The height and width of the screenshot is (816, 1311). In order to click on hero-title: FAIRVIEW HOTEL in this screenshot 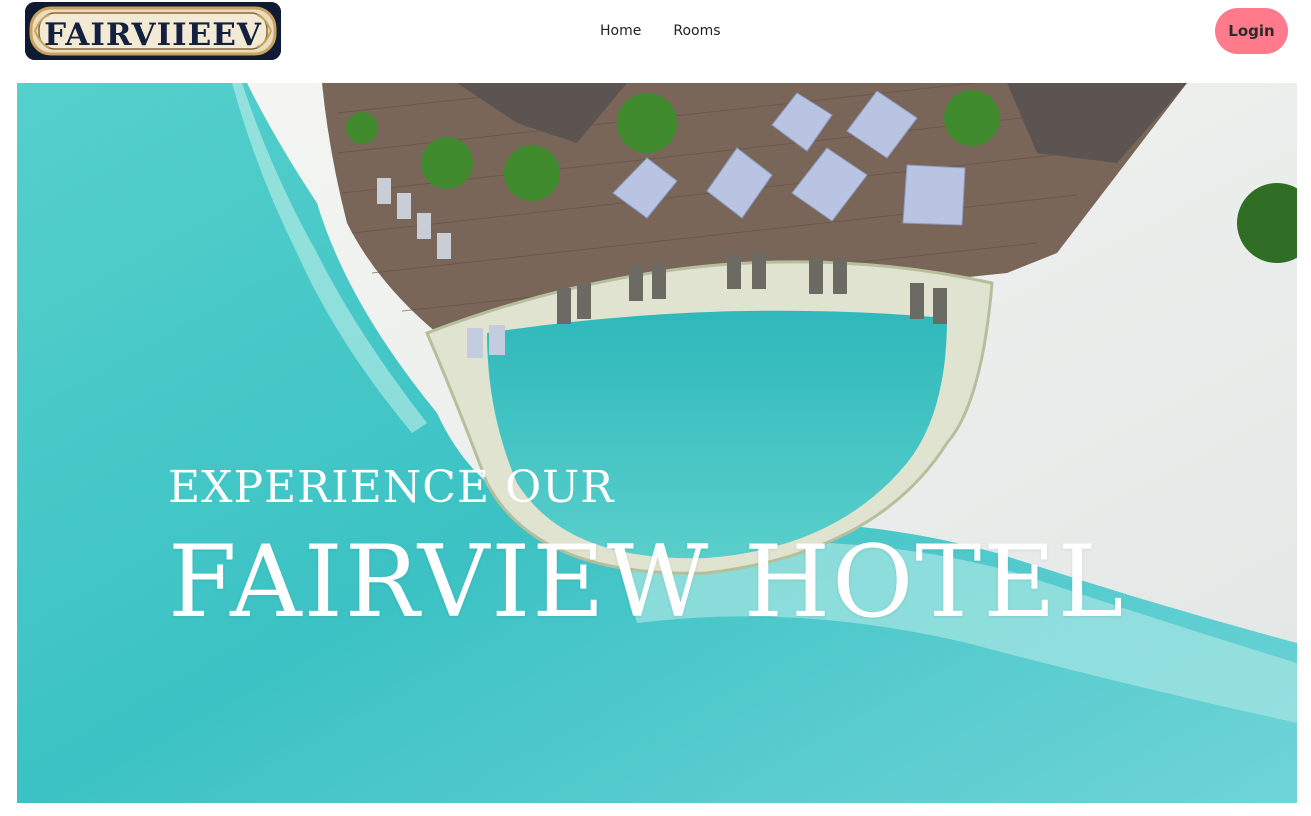, I will do `click(647, 582)`.